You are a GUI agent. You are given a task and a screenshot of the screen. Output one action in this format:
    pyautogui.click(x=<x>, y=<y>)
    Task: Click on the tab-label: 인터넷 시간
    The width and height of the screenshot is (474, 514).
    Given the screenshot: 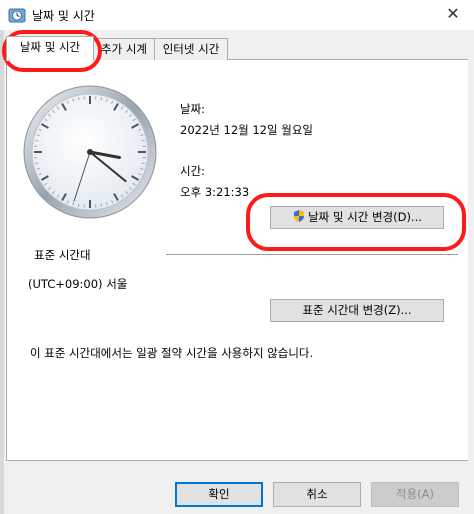 What is the action you would take?
    pyautogui.click(x=191, y=49)
    